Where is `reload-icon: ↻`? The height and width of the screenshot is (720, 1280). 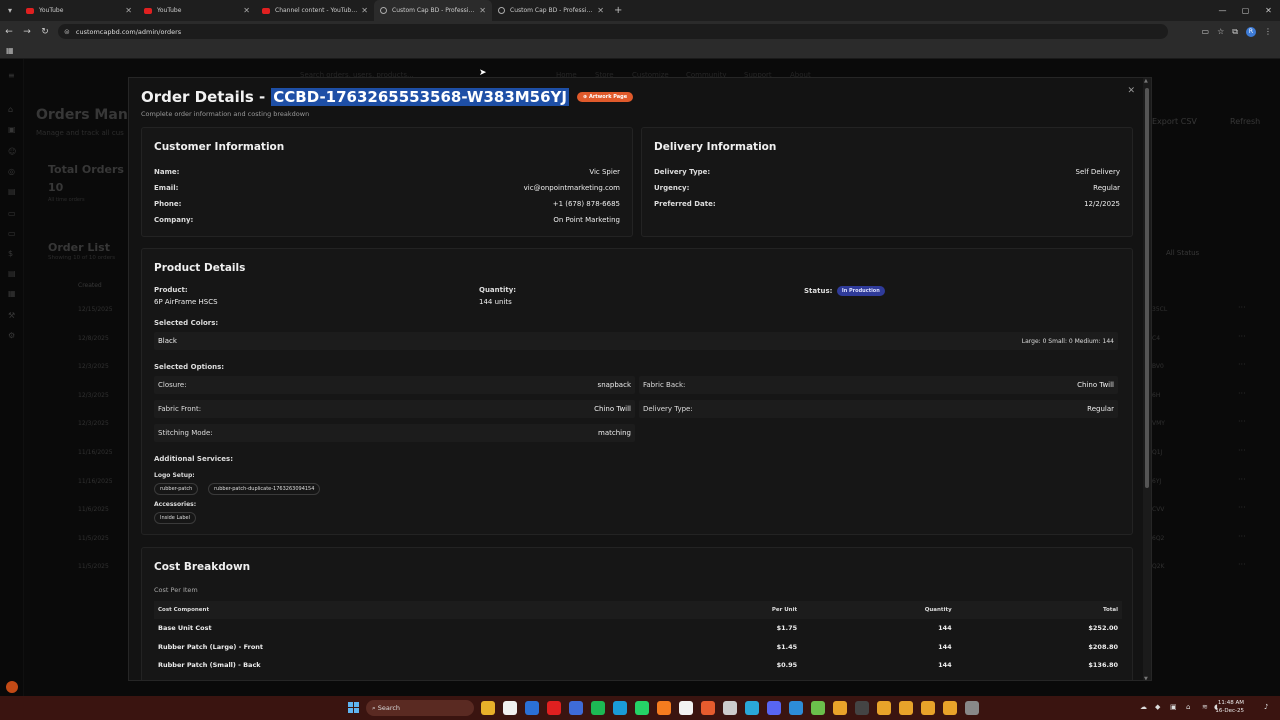
reload-icon: ↻ is located at coordinates (45, 32).